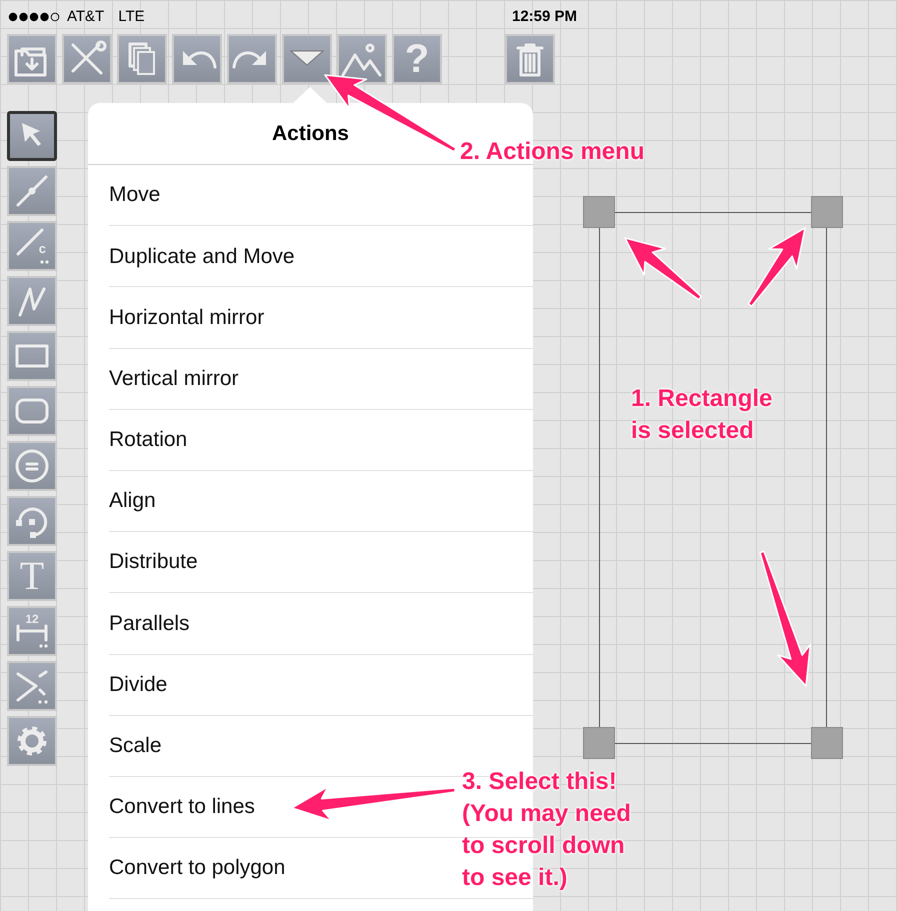 The image size is (897, 911). What do you see at coordinates (35, 17) in the screenshot?
I see `signal-icon` at bounding box center [35, 17].